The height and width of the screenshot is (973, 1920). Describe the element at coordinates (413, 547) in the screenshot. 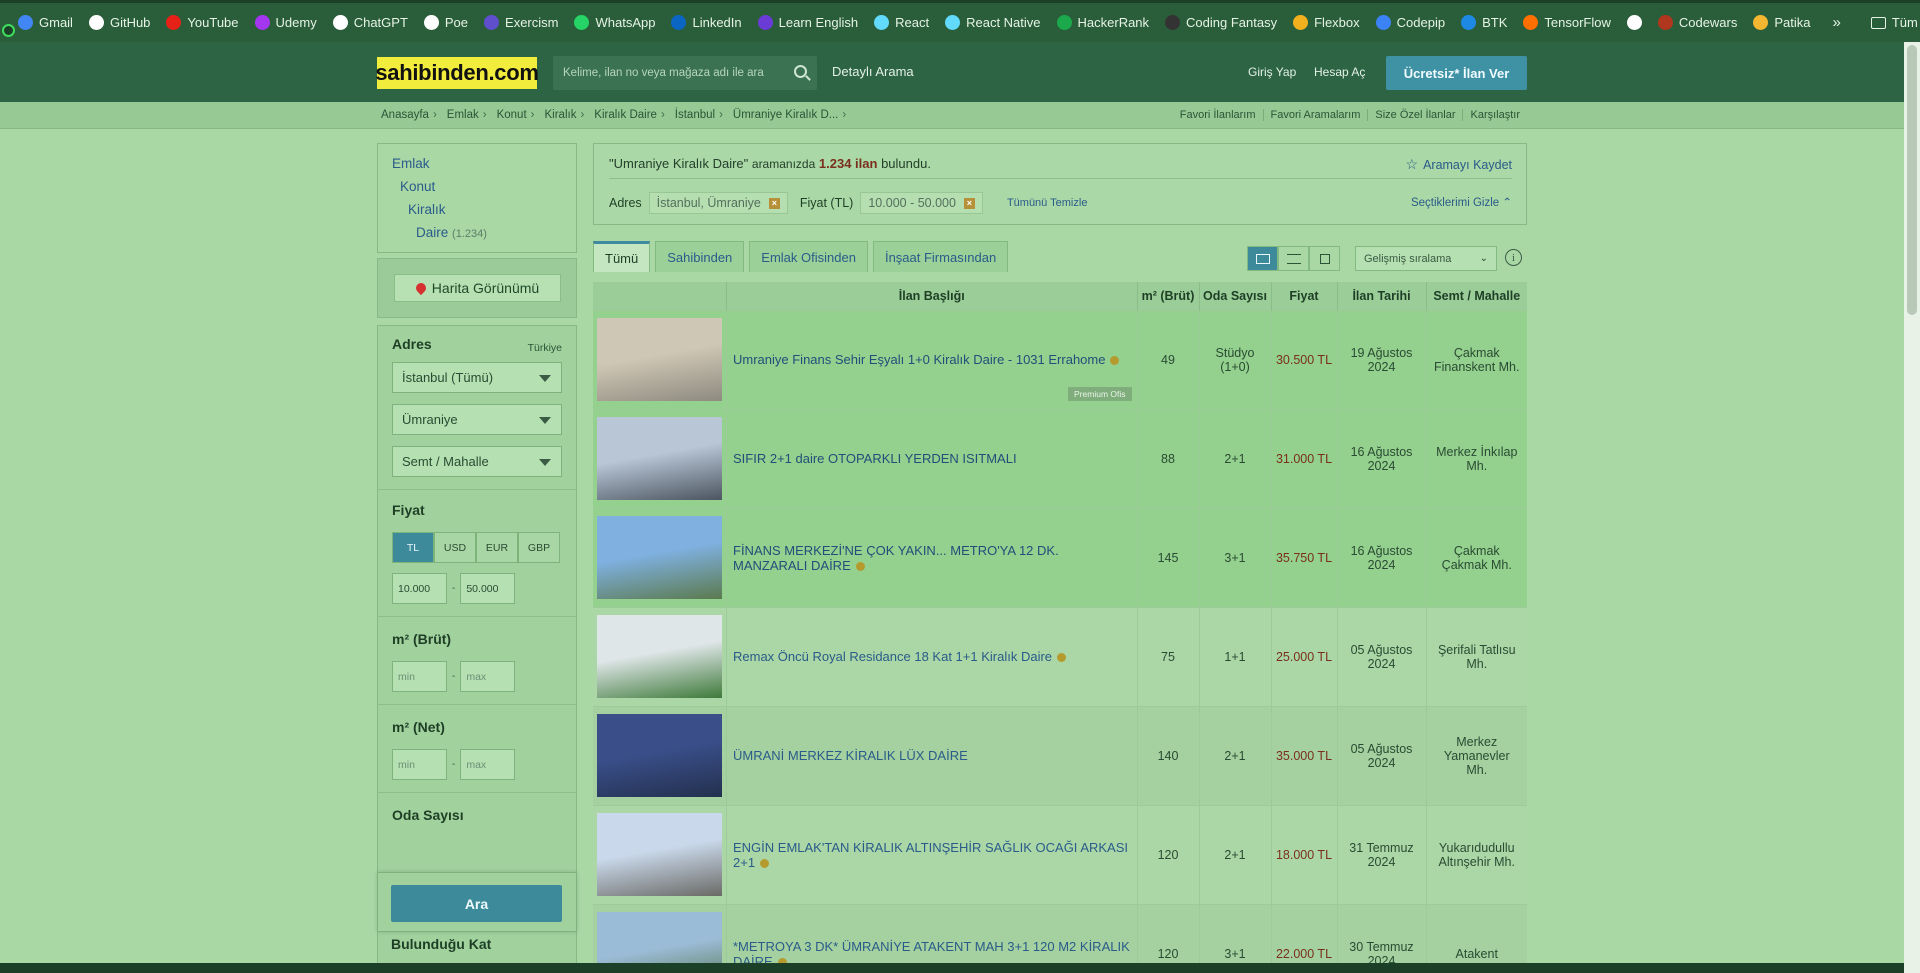

I see `currency-tl: TL` at that location.